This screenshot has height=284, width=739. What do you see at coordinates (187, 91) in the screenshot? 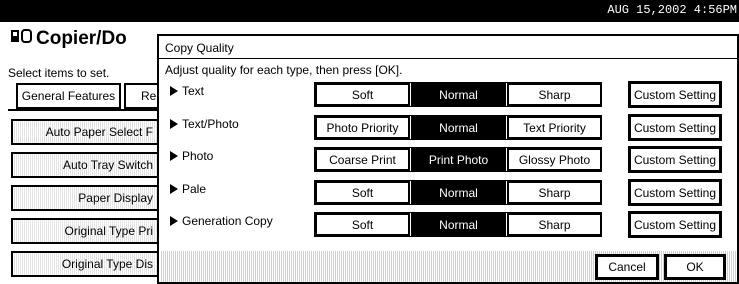
I see `row-label-text: Text` at bounding box center [187, 91].